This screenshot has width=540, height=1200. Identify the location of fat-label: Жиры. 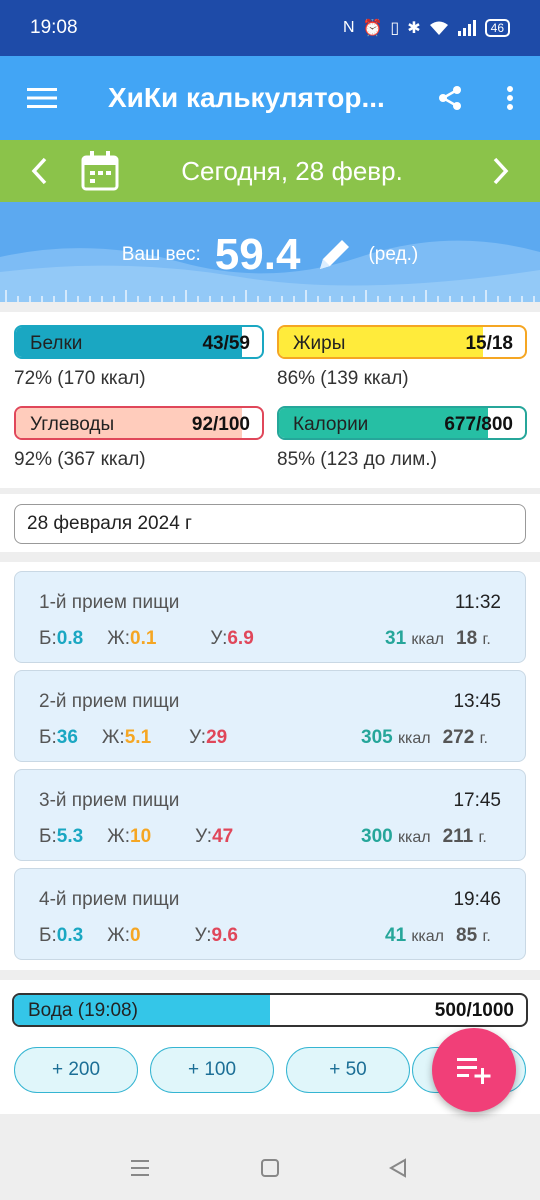
(319, 343).